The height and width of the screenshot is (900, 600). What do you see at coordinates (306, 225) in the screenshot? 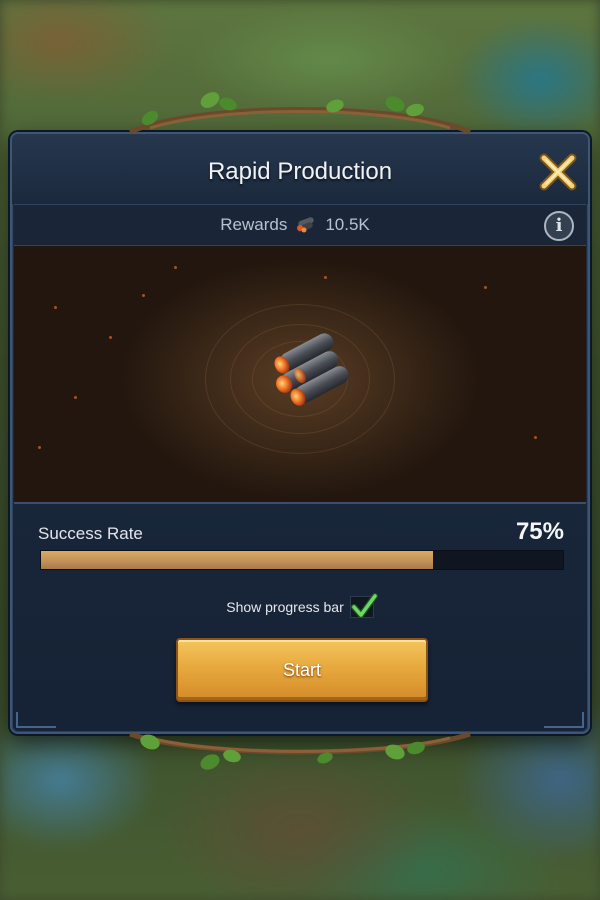
I see `coal-icon` at bounding box center [306, 225].